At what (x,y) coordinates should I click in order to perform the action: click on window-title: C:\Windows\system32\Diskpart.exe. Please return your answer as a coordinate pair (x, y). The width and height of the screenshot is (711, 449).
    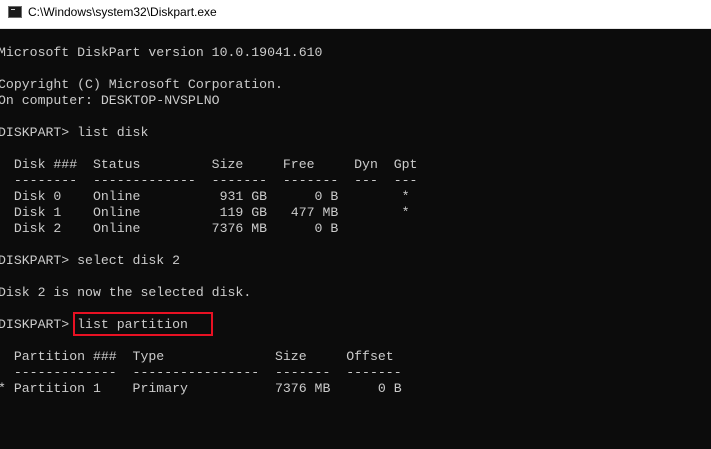
    Looking at the image, I should click on (122, 12).